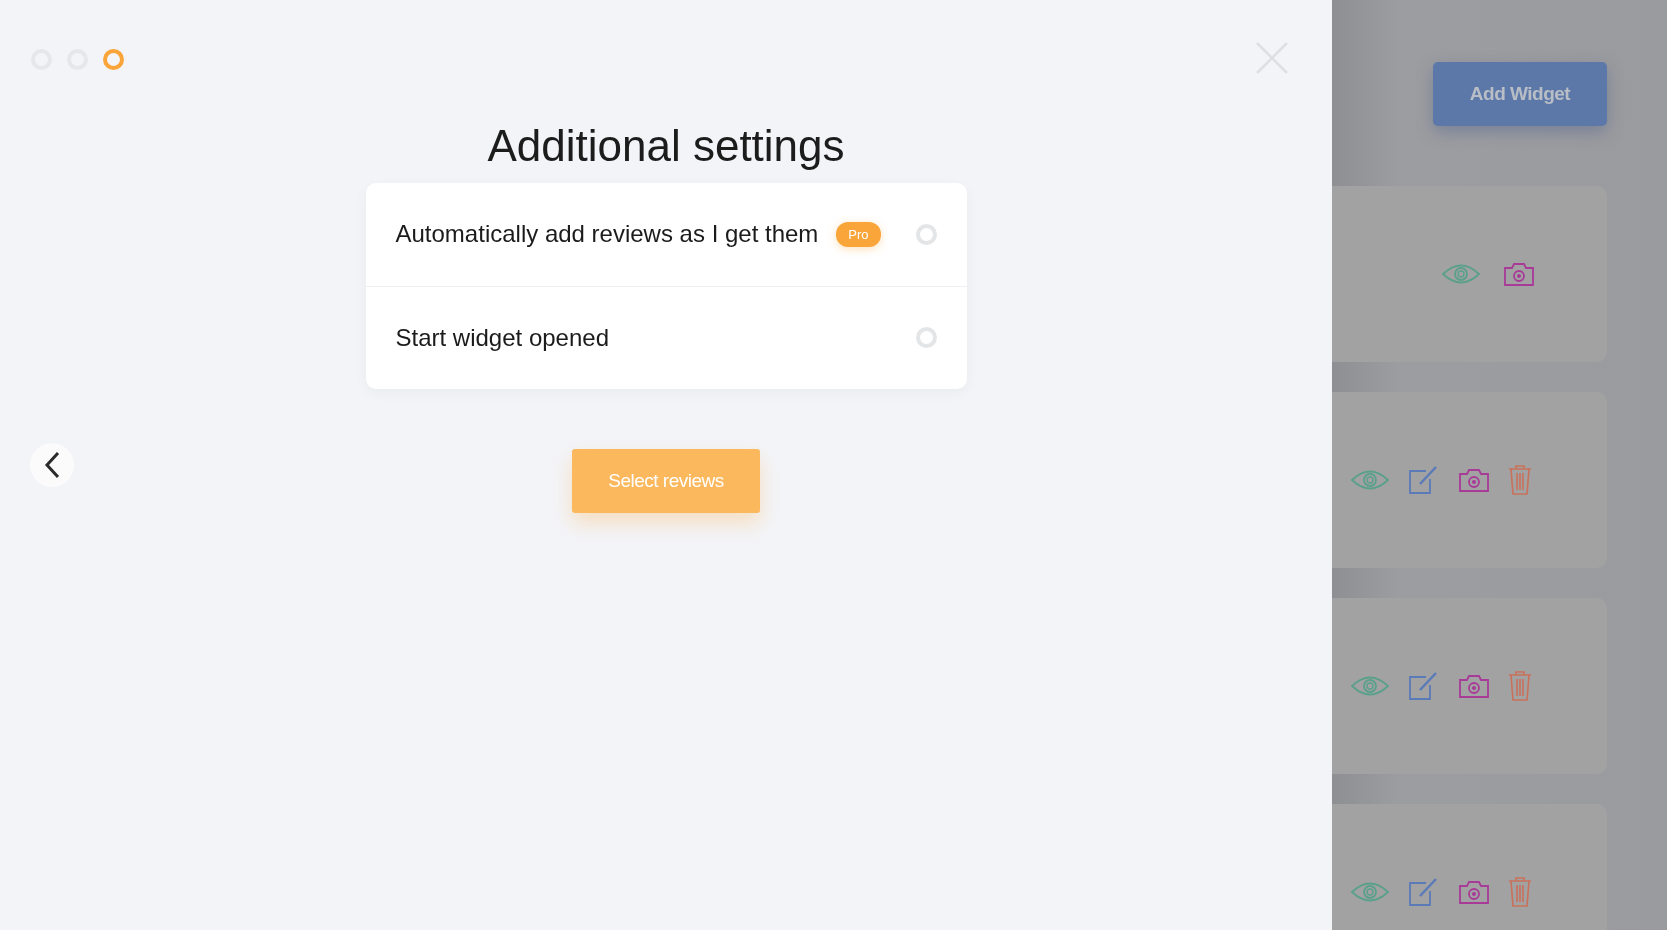 The image size is (1667, 930). What do you see at coordinates (666, 146) in the screenshot?
I see `modal-title: Additional settings` at bounding box center [666, 146].